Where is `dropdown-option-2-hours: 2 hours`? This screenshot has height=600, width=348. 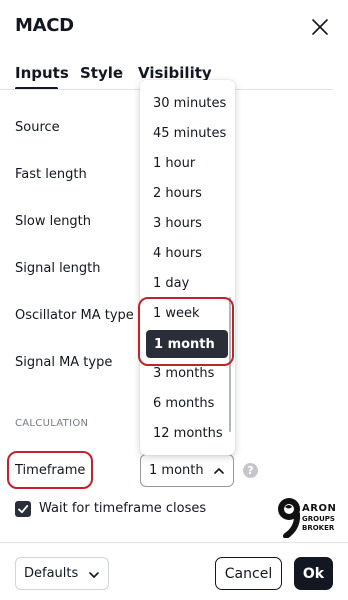 dropdown-option-2-hours: 2 hours is located at coordinates (187, 193).